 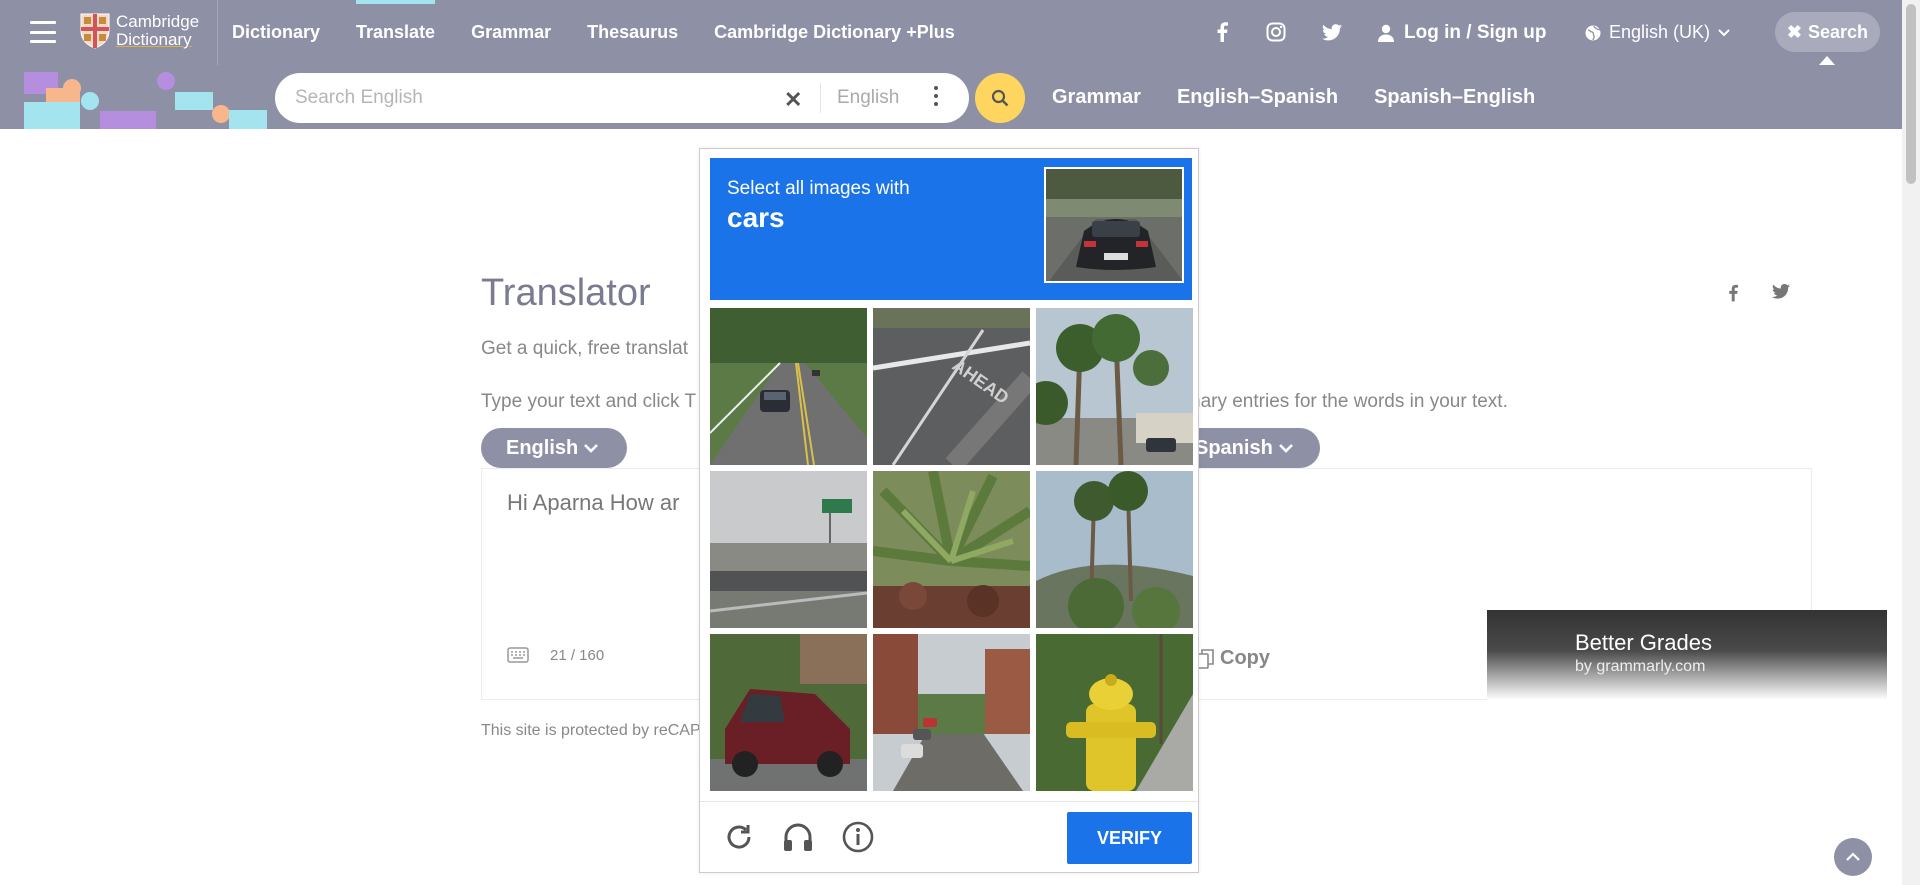 I want to click on user-icon, so click(x=1386, y=33).